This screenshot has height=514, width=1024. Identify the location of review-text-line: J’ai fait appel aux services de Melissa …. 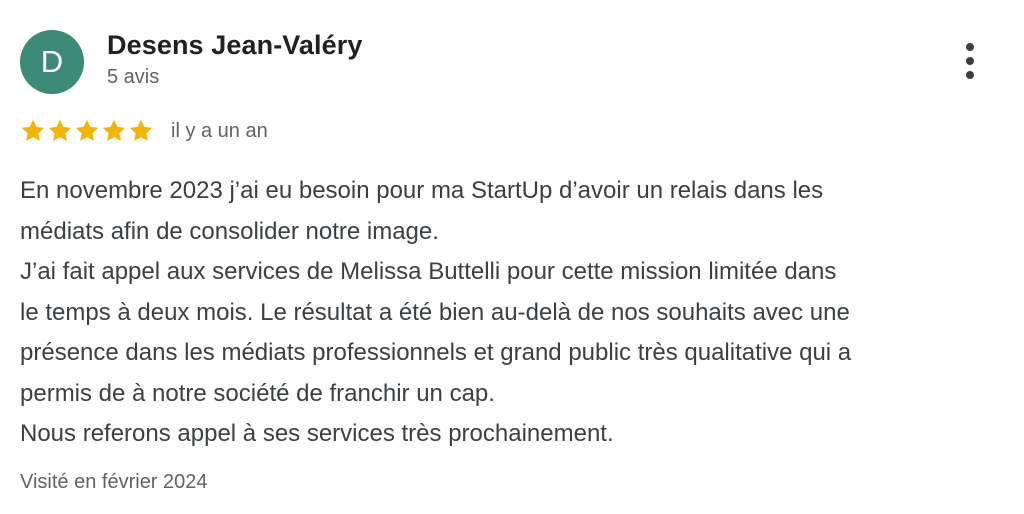
(428, 271).